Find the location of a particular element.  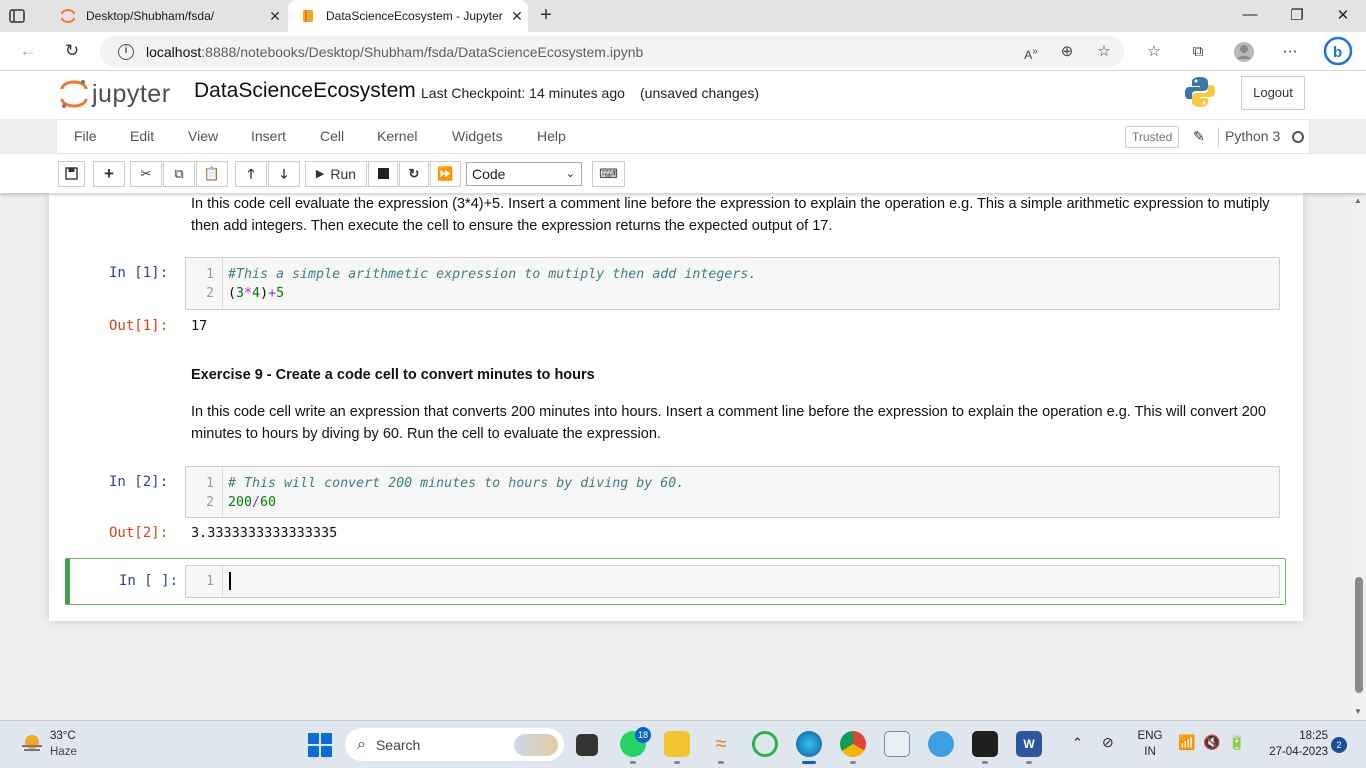

chrome-icon is located at coordinates (853, 744).